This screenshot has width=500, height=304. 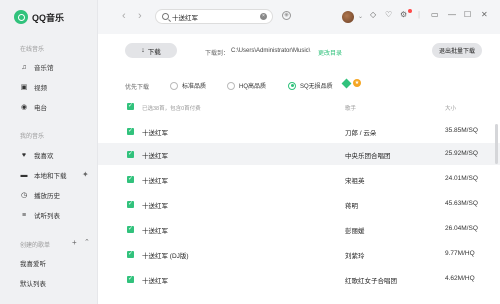 What do you see at coordinates (388, 15) in the screenshot?
I see `skin-icon: ♡` at bounding box center [388, 15].